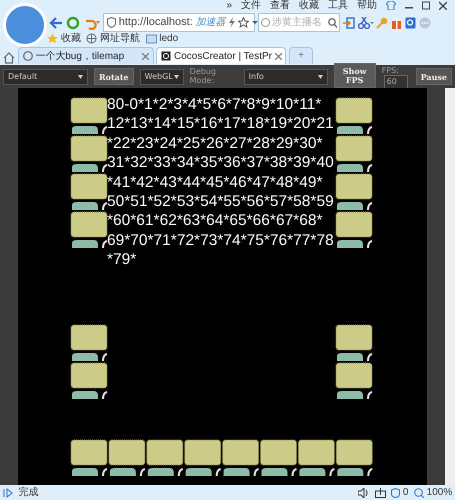 The image size is (455, 500). What do you see at coordinates (450, 286) in the screenshot?
I see `scrollbar` at bounding box center [450, 286].